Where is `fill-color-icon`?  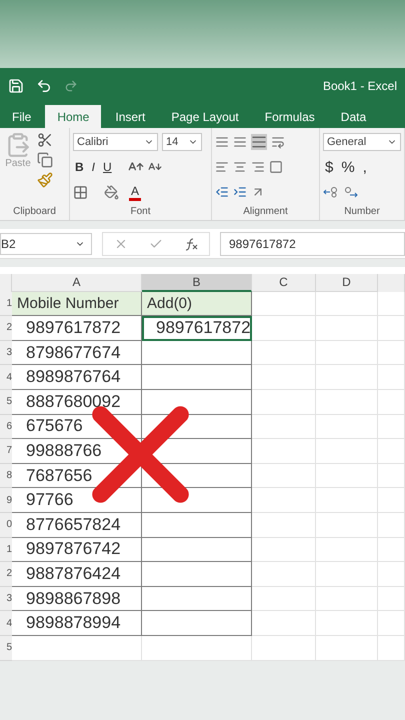 fill-color-icon is located at coordinates (111, 192).